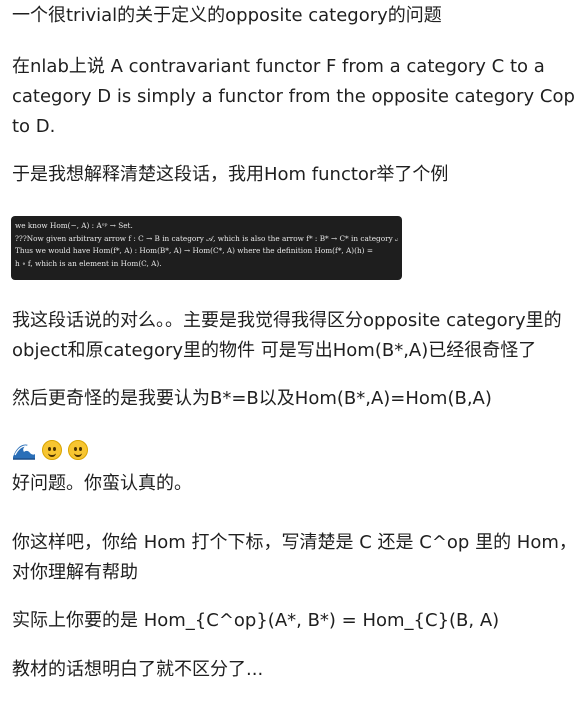 This screenshot has height=703, width=588. I want to click on reply-good-question: 好问题。你蛮认真的。, so click(102, 483).